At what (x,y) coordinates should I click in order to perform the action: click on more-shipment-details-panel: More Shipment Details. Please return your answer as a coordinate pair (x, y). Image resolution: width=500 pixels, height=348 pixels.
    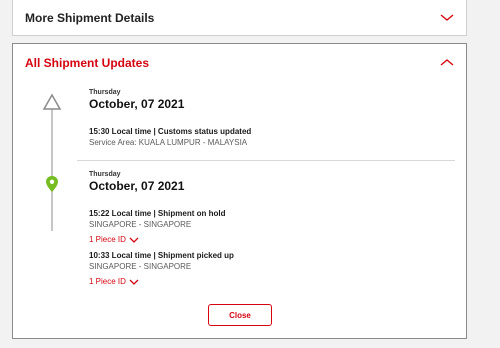
    Looking at the image, I should click on (239, 18).